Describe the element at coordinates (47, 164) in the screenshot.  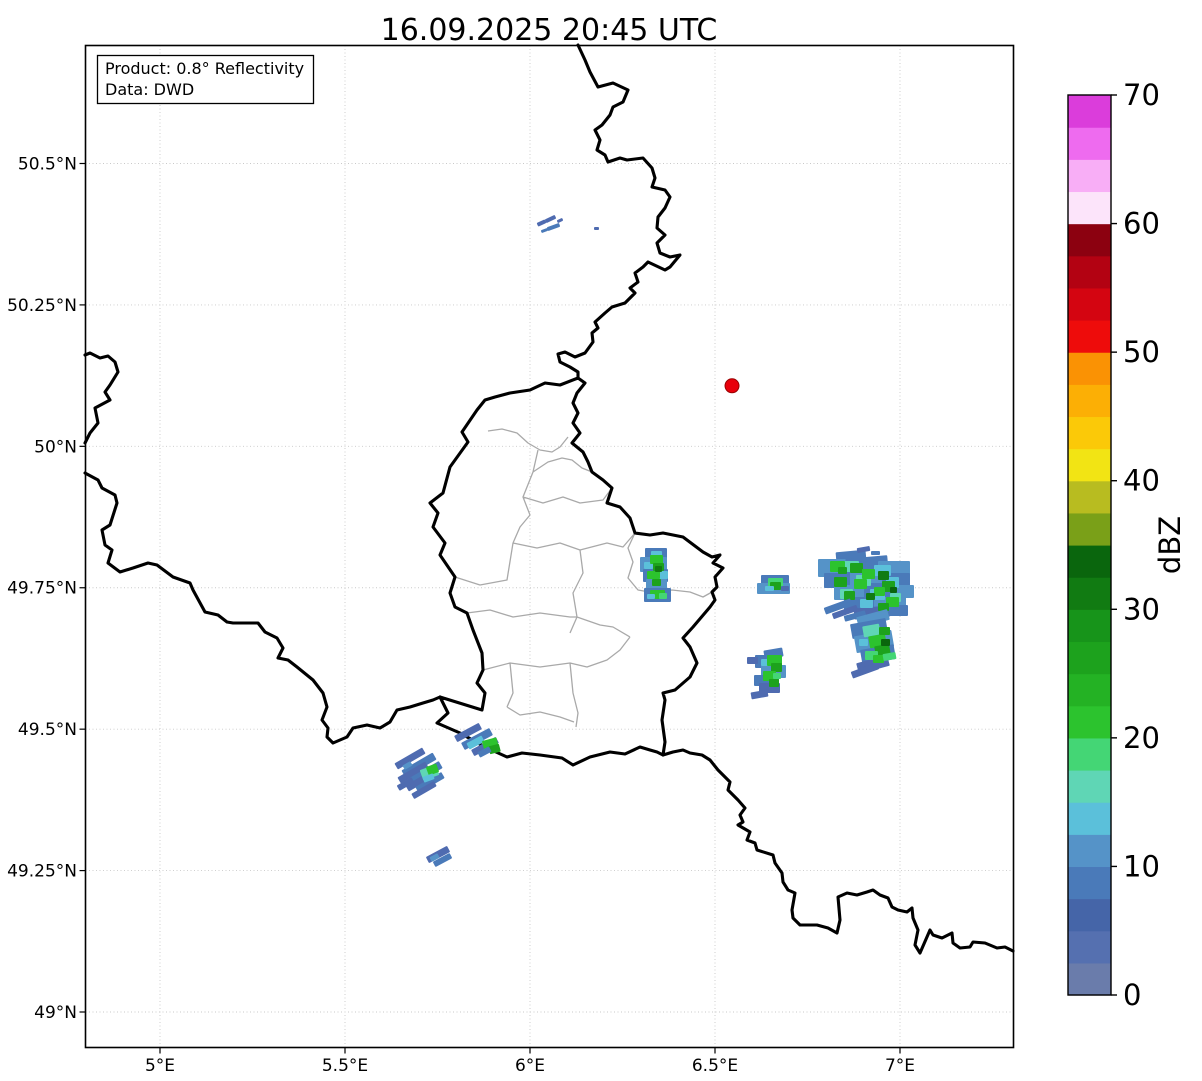
I see `y-tick-label: 50.5°N` at that location.